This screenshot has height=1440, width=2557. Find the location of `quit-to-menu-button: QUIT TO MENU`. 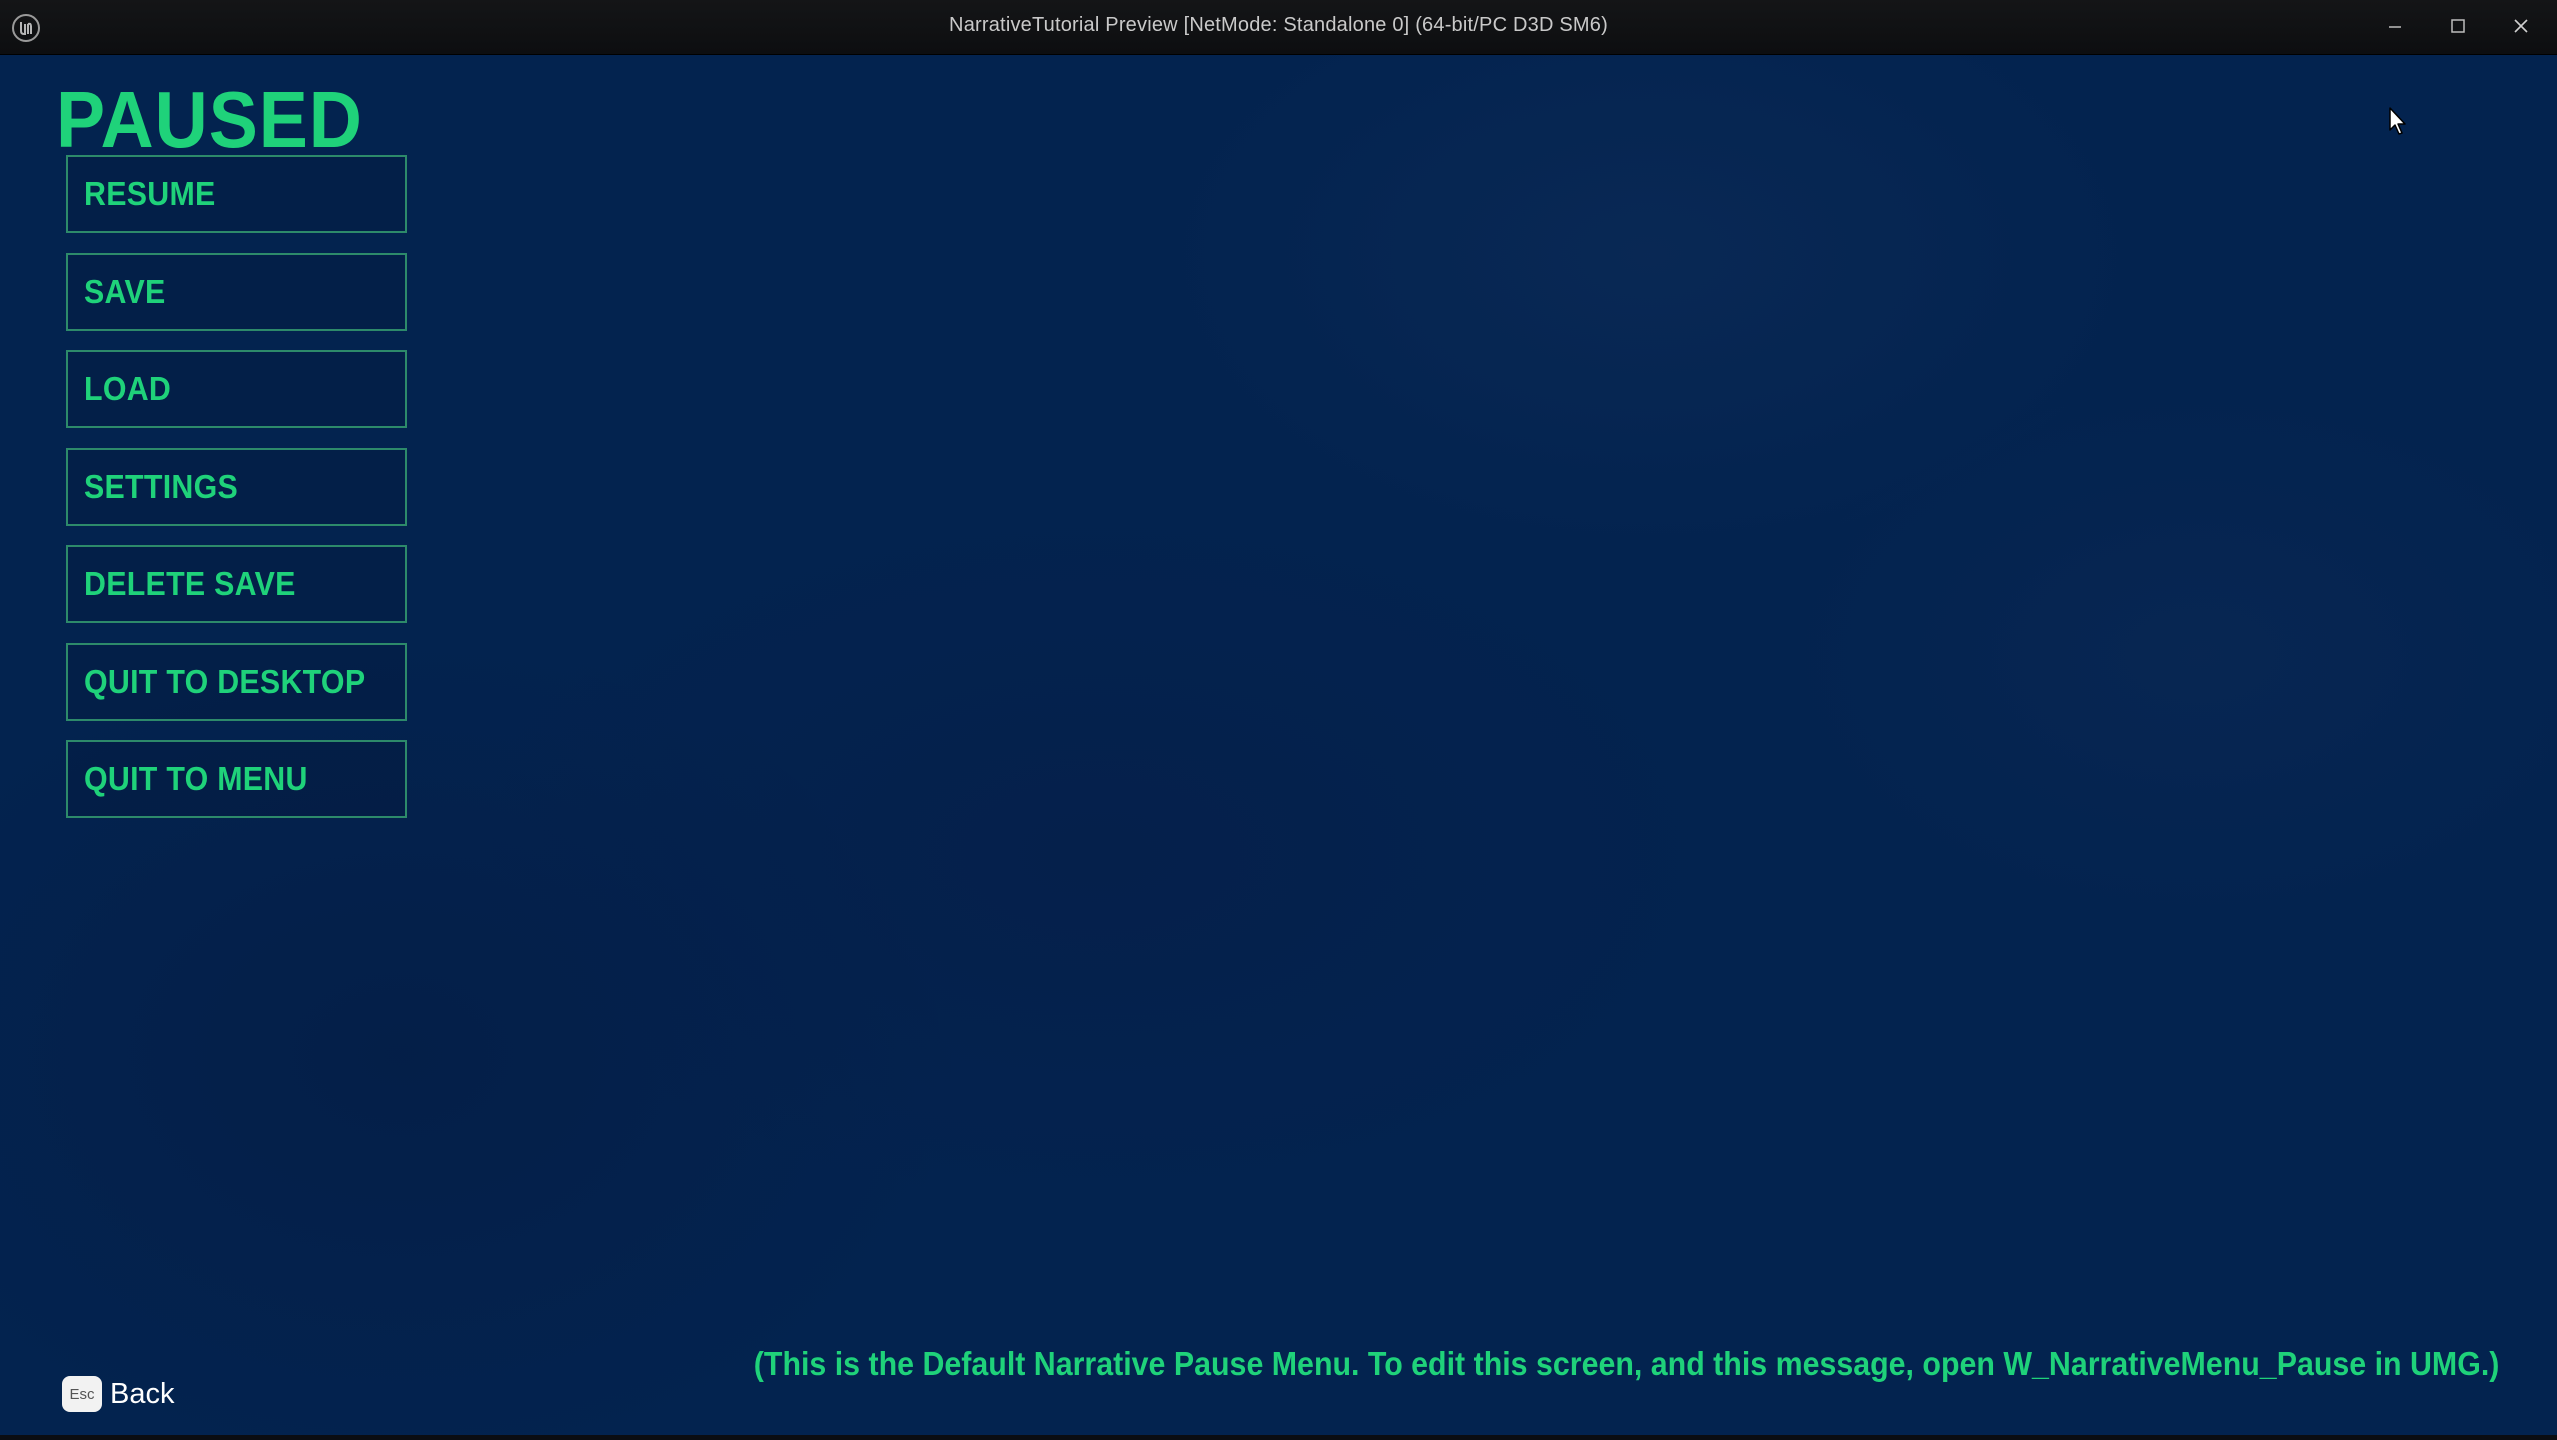

quit-to-menu-button: QUIT TO MENU is located at coordinates (236, 779).